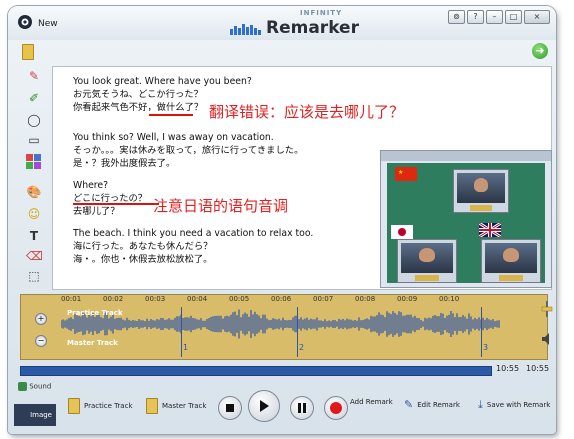 Image resolution: width=574 pixels, height=439 pixels. Describe the element at coordinates (312, 28) in the screenshot. I see `logo-brand: Remarker` at that location.